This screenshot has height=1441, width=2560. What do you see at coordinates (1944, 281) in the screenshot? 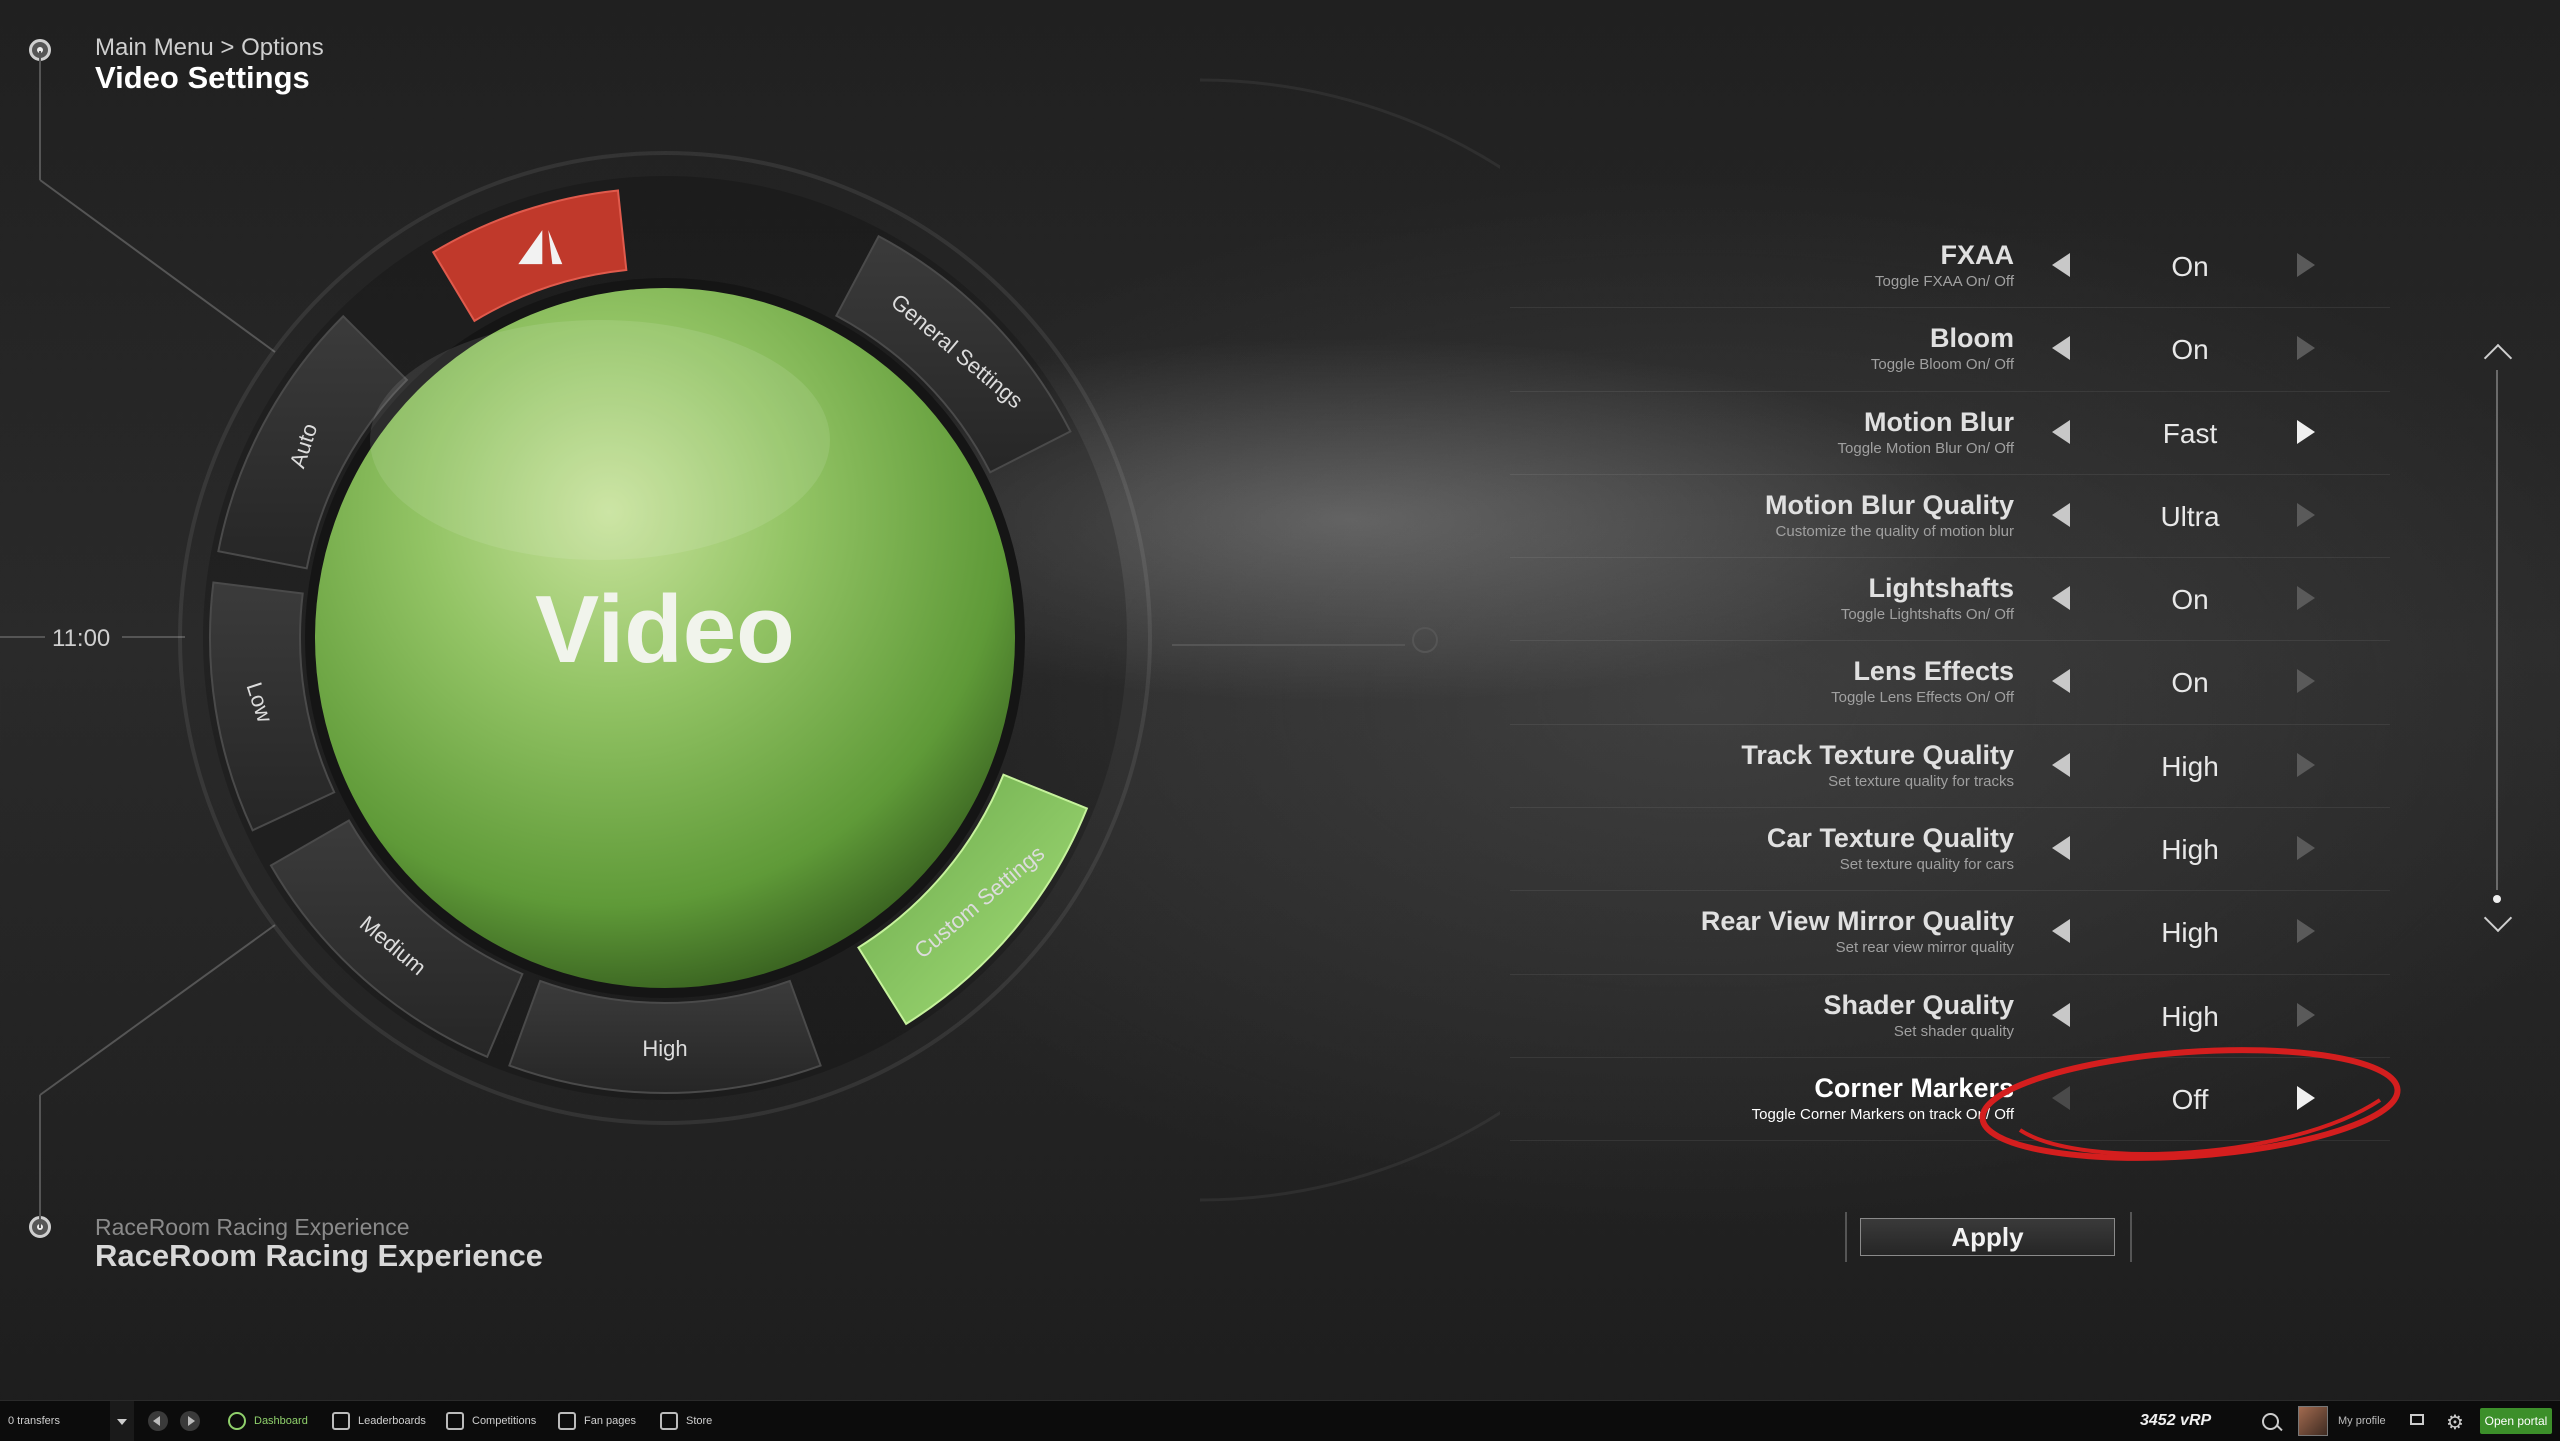
I see `setting-description: Toggle FXAA On/ Off` at bounding box center [1944, 281].